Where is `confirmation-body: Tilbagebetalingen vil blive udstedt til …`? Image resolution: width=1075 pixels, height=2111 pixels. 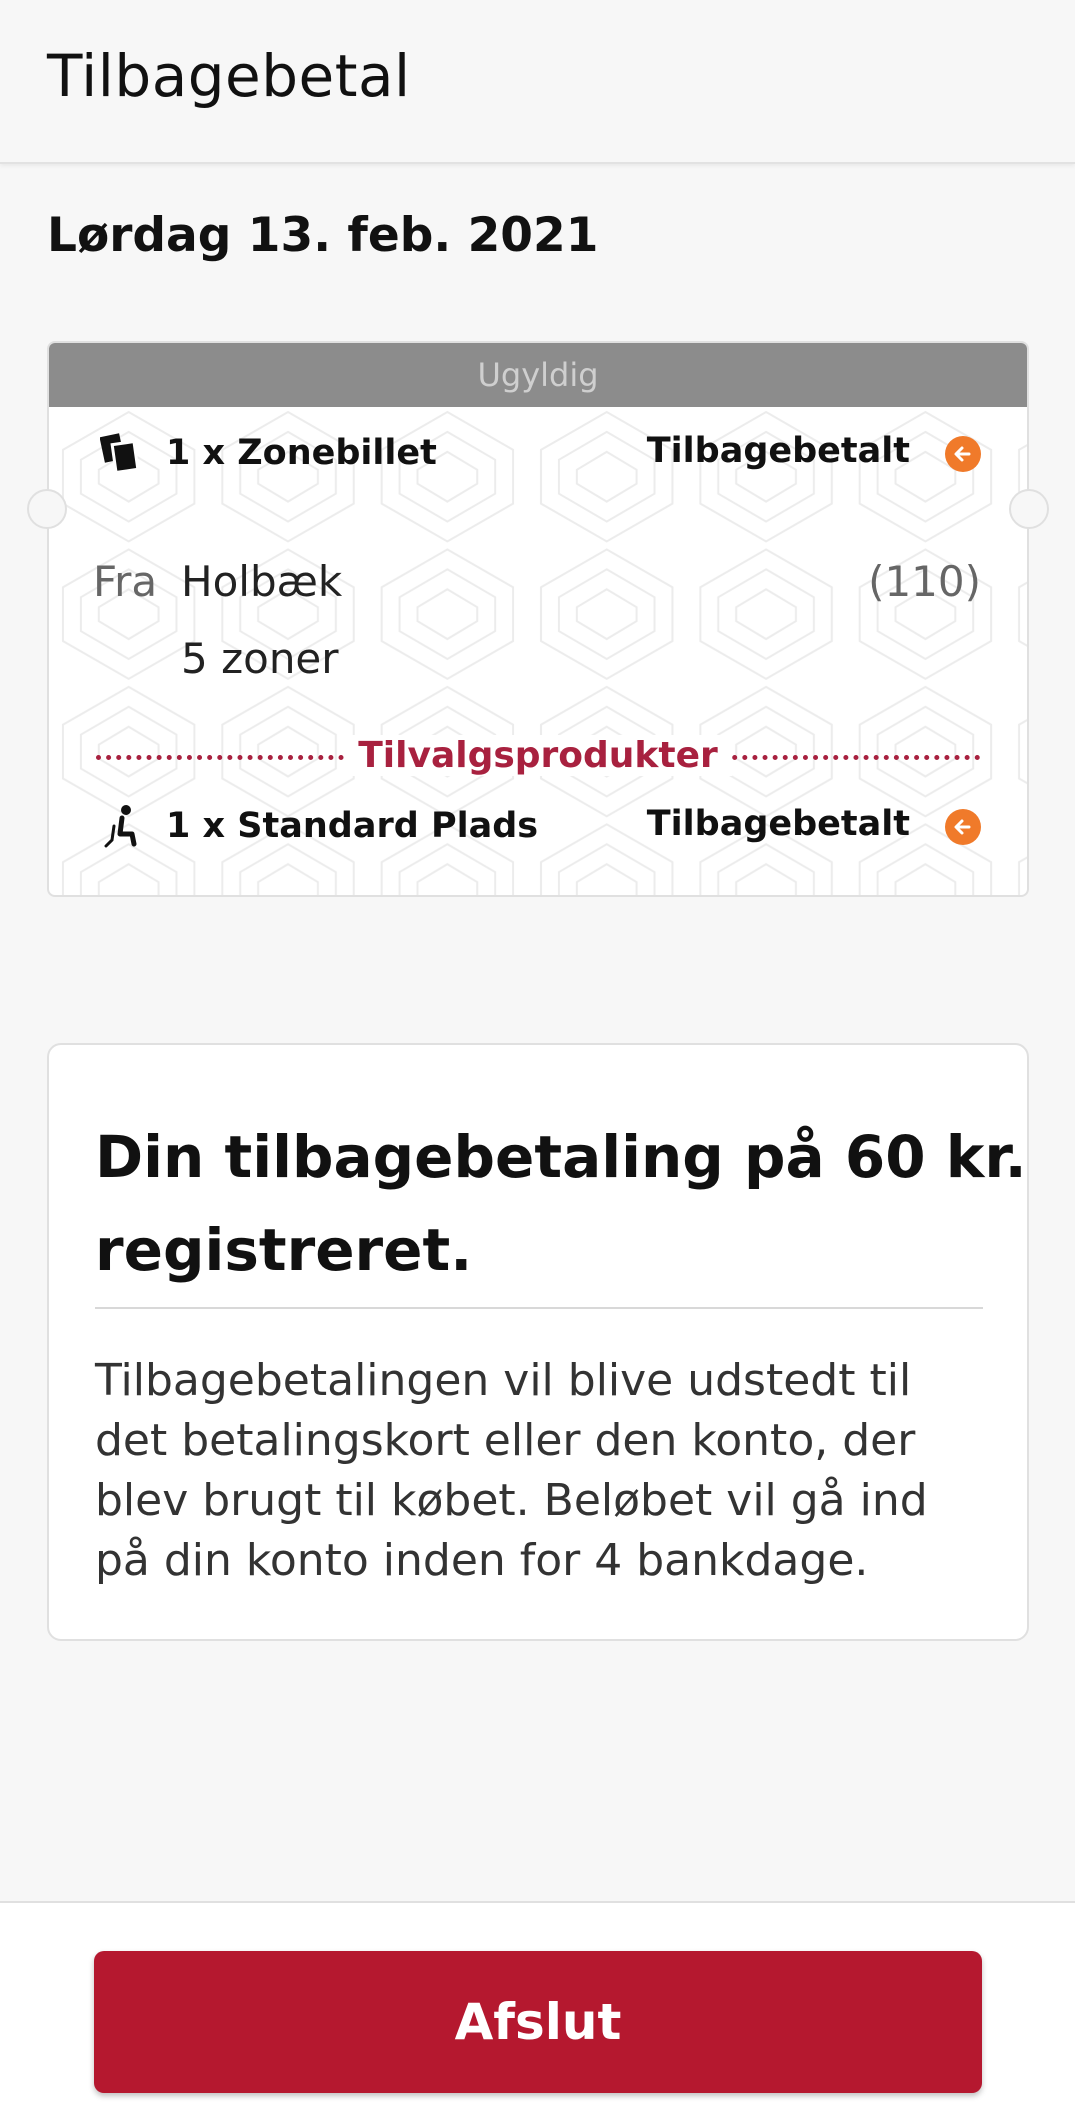
confirmation-body: Tilbagebetalingen vil blive udstedt til … is located at coordinates (545, 1471).